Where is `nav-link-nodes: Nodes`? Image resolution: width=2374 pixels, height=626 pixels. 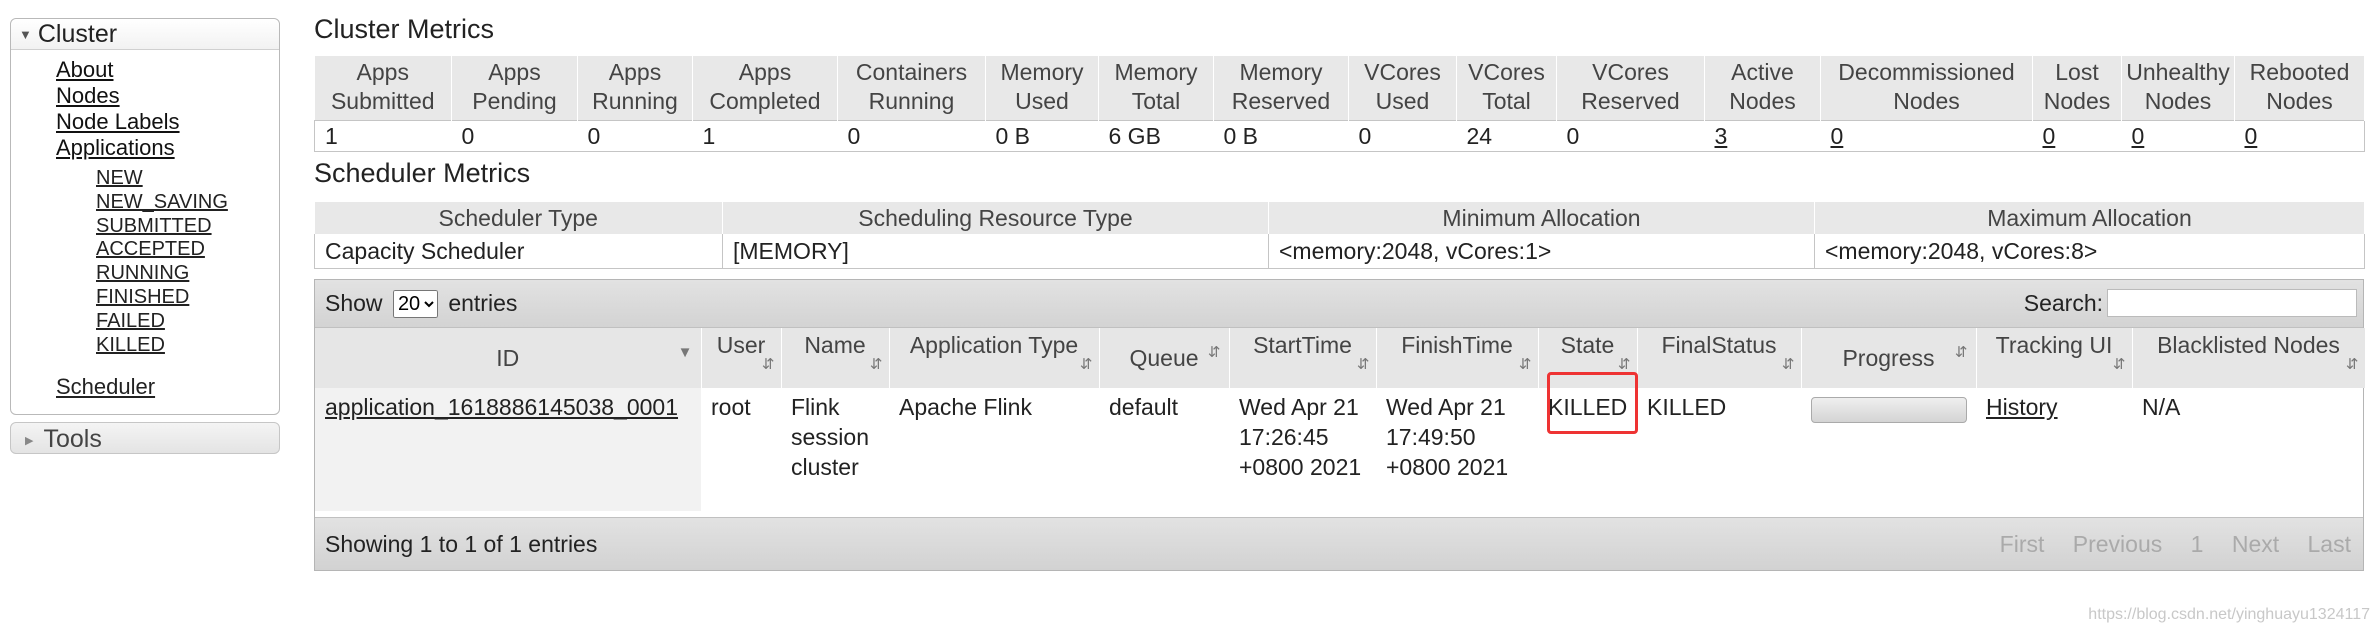 nav-link-nodes: Nodes is located at coordinates (118, 96).